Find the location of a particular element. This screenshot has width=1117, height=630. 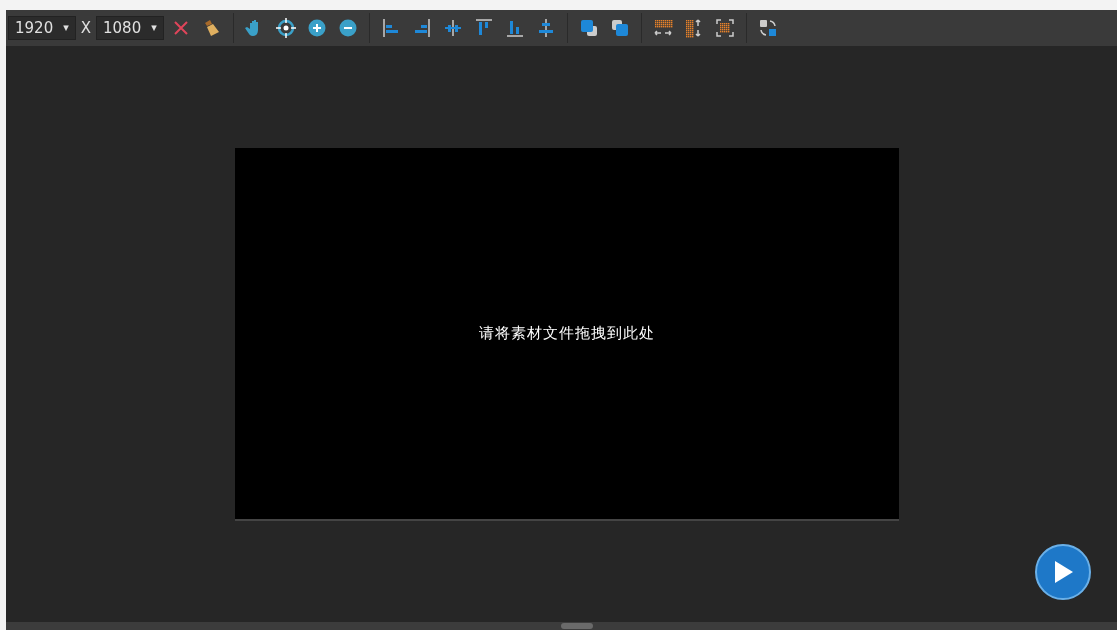

drop-hint: 请将素材文件拖拽到此处 is located at coordinates (566, 334).